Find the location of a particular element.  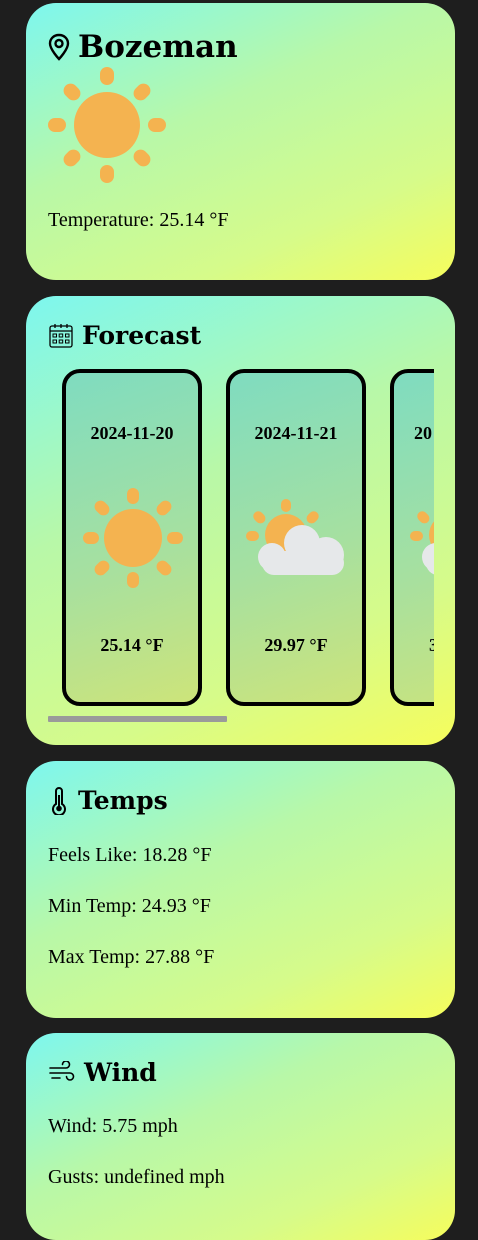

forecast-date: 2024-11-20 is located at coordinates (132, 433).